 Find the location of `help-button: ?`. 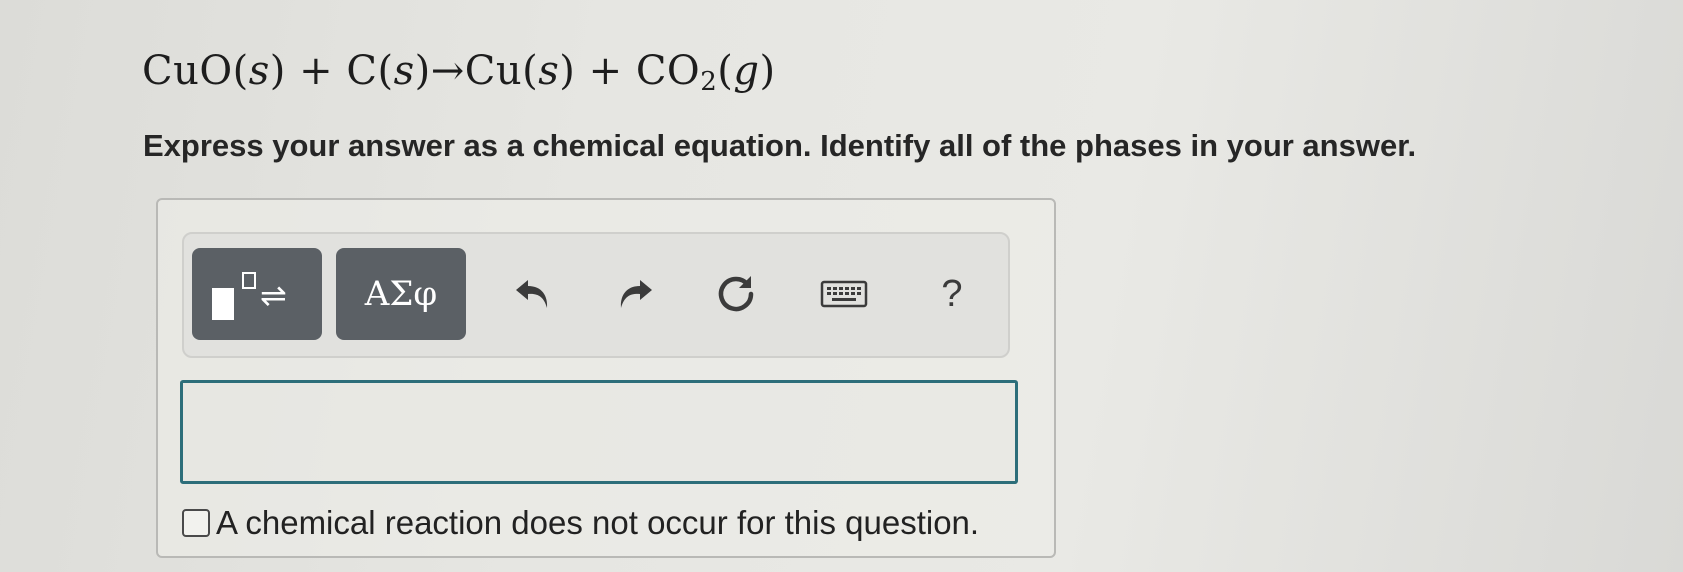

help-button: ? is located at coordinates (952, 294).